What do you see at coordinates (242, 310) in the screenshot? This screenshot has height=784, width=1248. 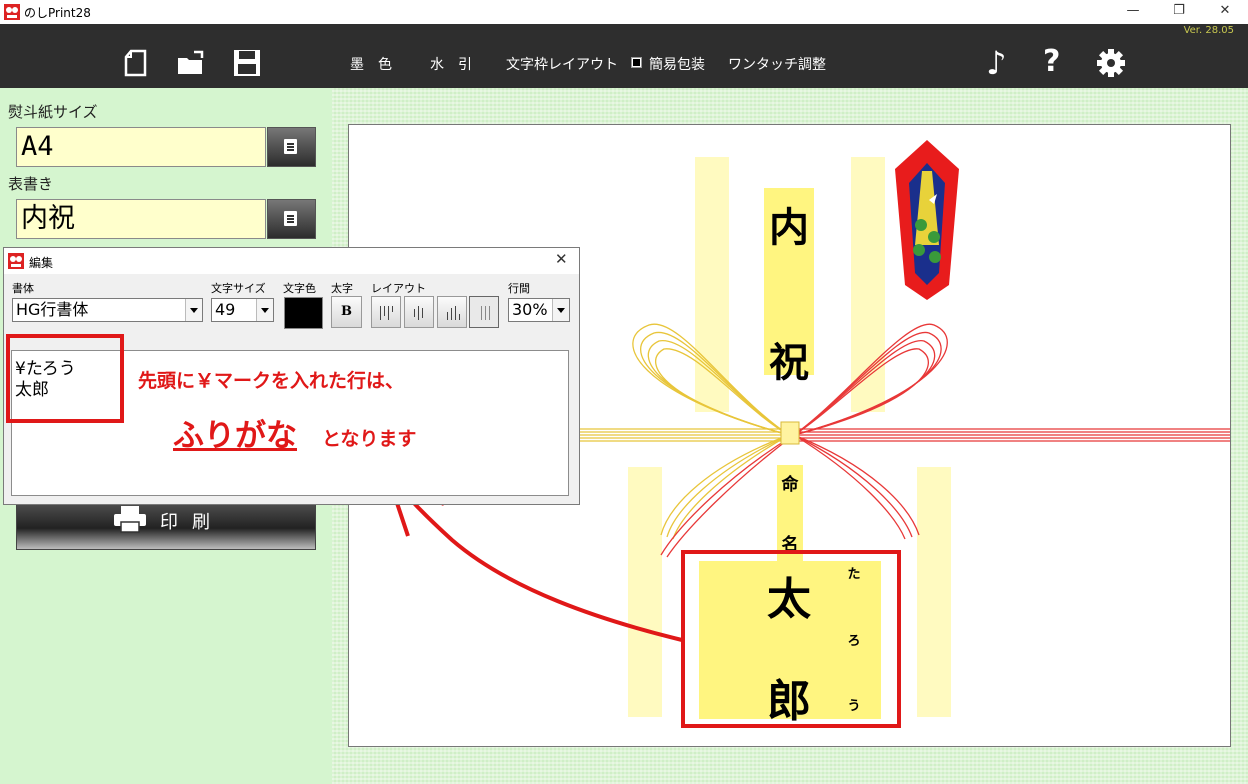 I see `size-select: 49` at bounding box center [242, 310].